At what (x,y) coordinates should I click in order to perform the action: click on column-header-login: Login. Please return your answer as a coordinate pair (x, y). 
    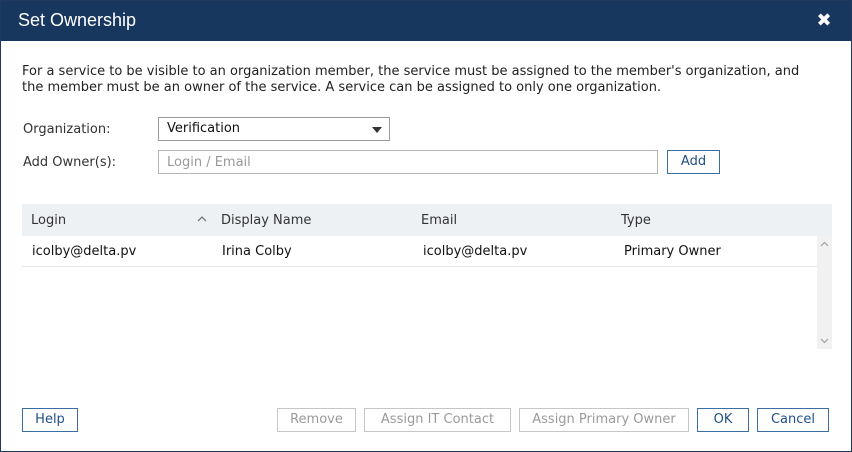
    Looking at the image, I should click on (48, 220).